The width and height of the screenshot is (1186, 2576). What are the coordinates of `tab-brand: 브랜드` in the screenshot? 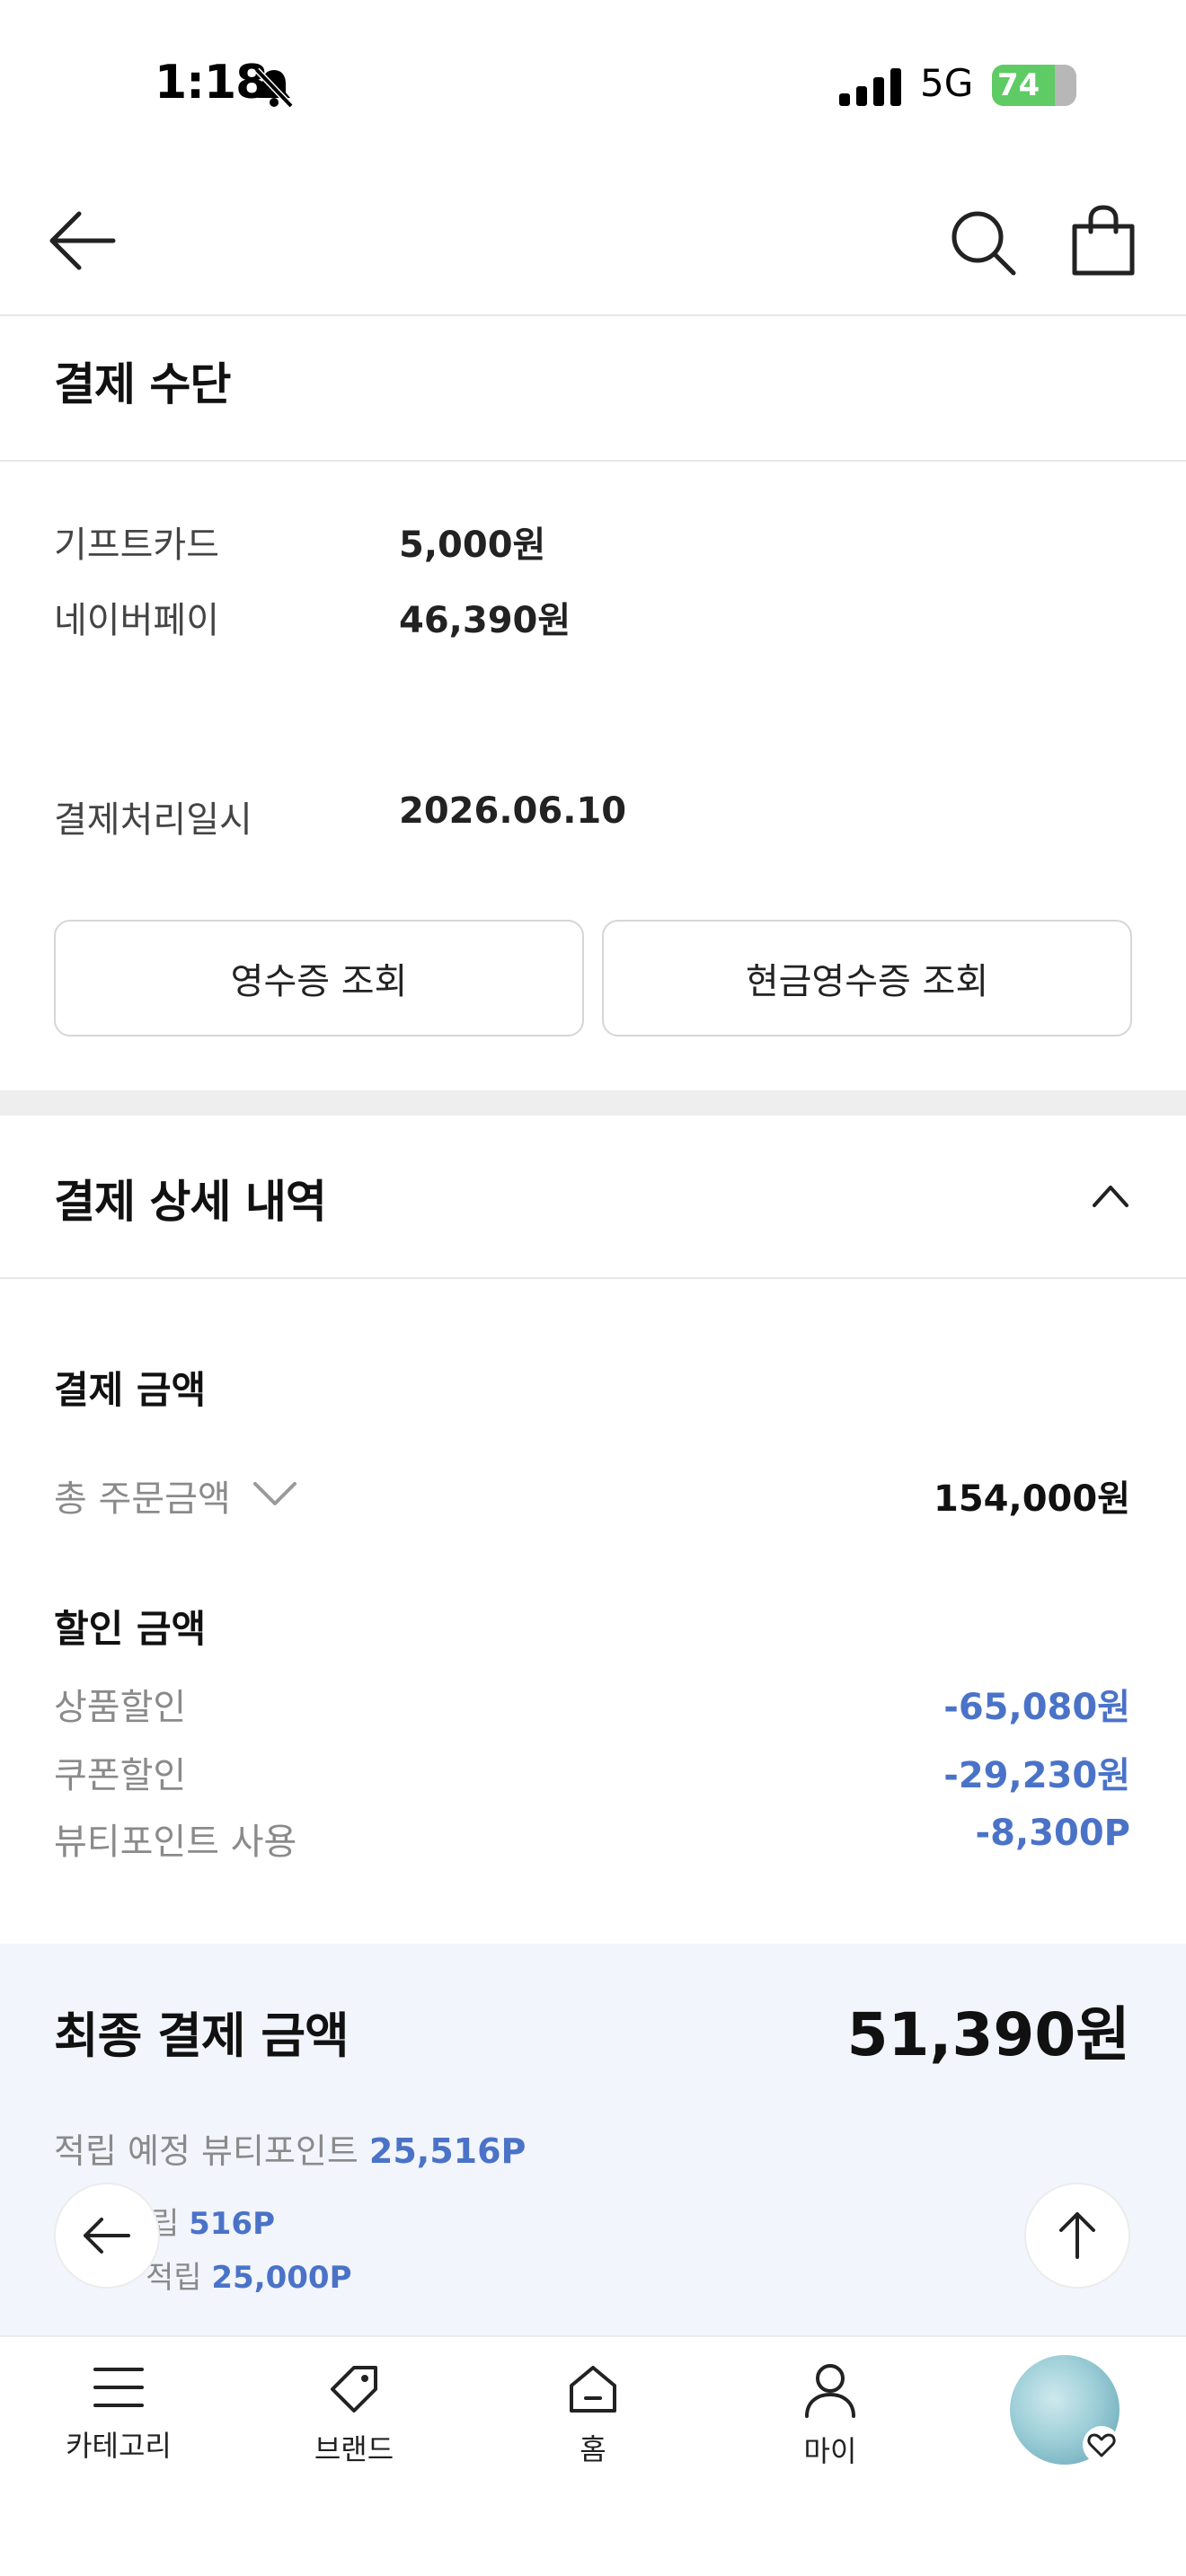 It's located at (354, 2427).